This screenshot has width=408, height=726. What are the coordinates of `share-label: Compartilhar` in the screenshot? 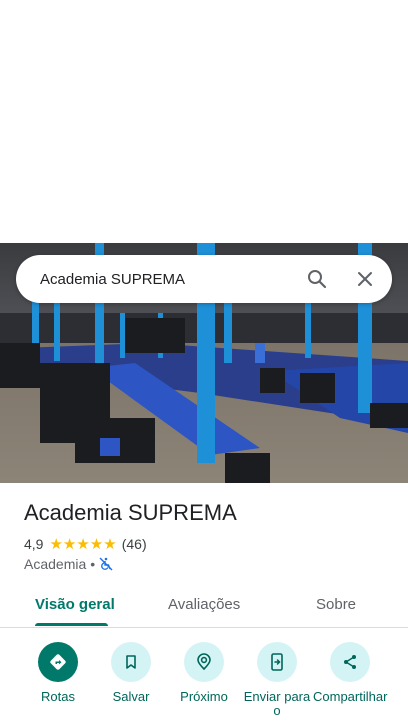 It's located at (350, 696).